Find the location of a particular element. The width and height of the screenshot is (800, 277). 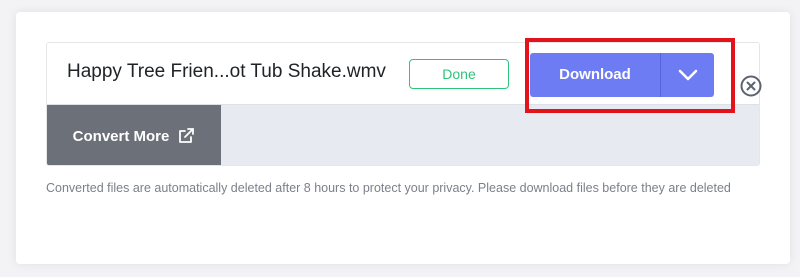

download-options-button is located at coordinates (687, 75).